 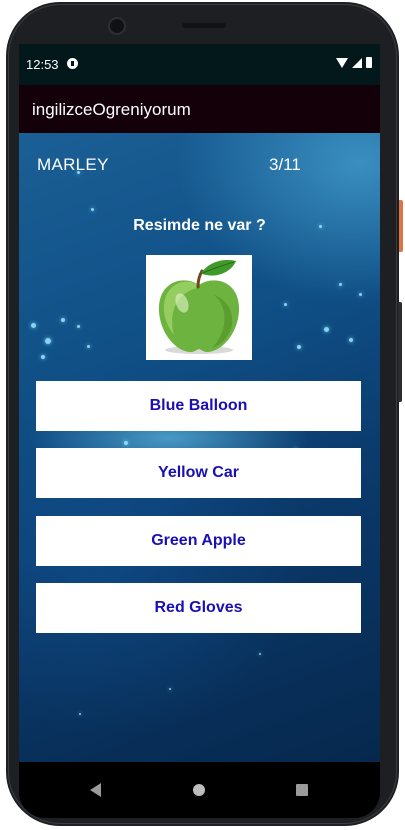 I want to click on wifi-icon, so click(x=342, y=62).